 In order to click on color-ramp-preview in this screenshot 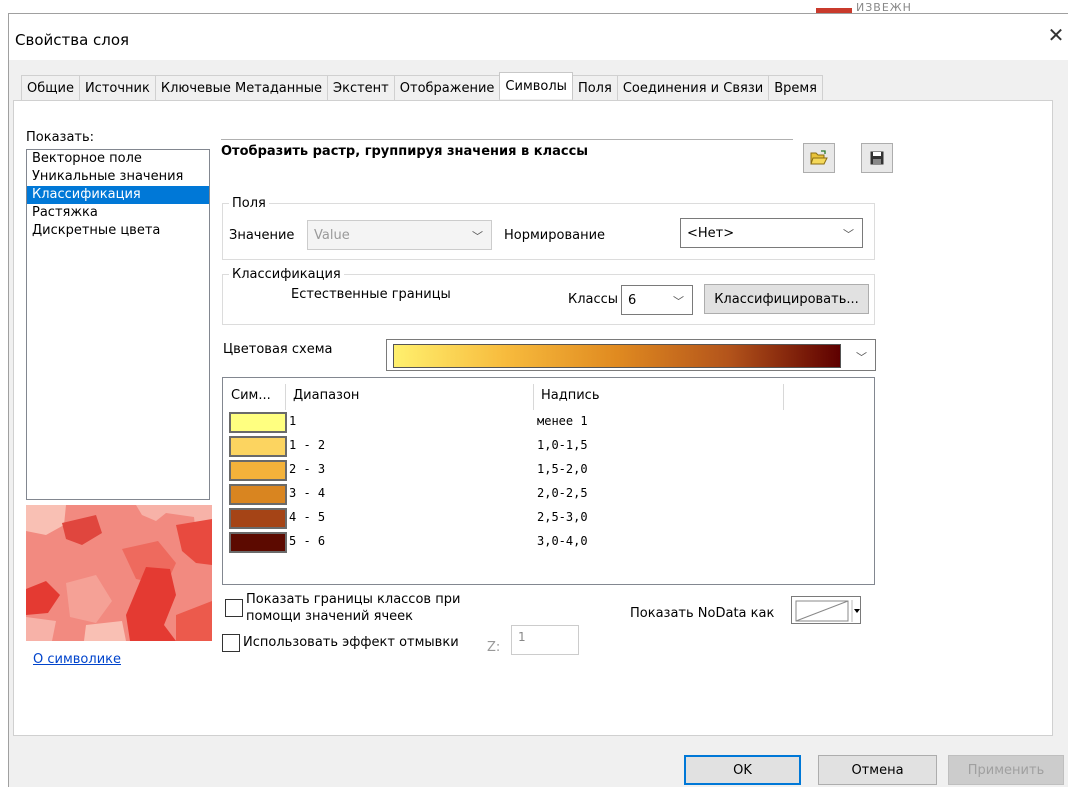, I will do `click(617, 356)`.